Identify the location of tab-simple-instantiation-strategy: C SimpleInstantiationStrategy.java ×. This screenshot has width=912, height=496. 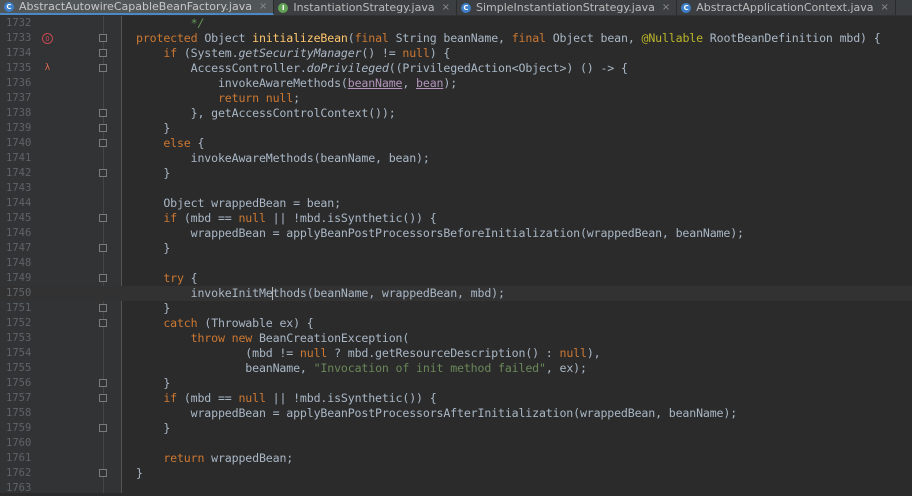
(567, 7).